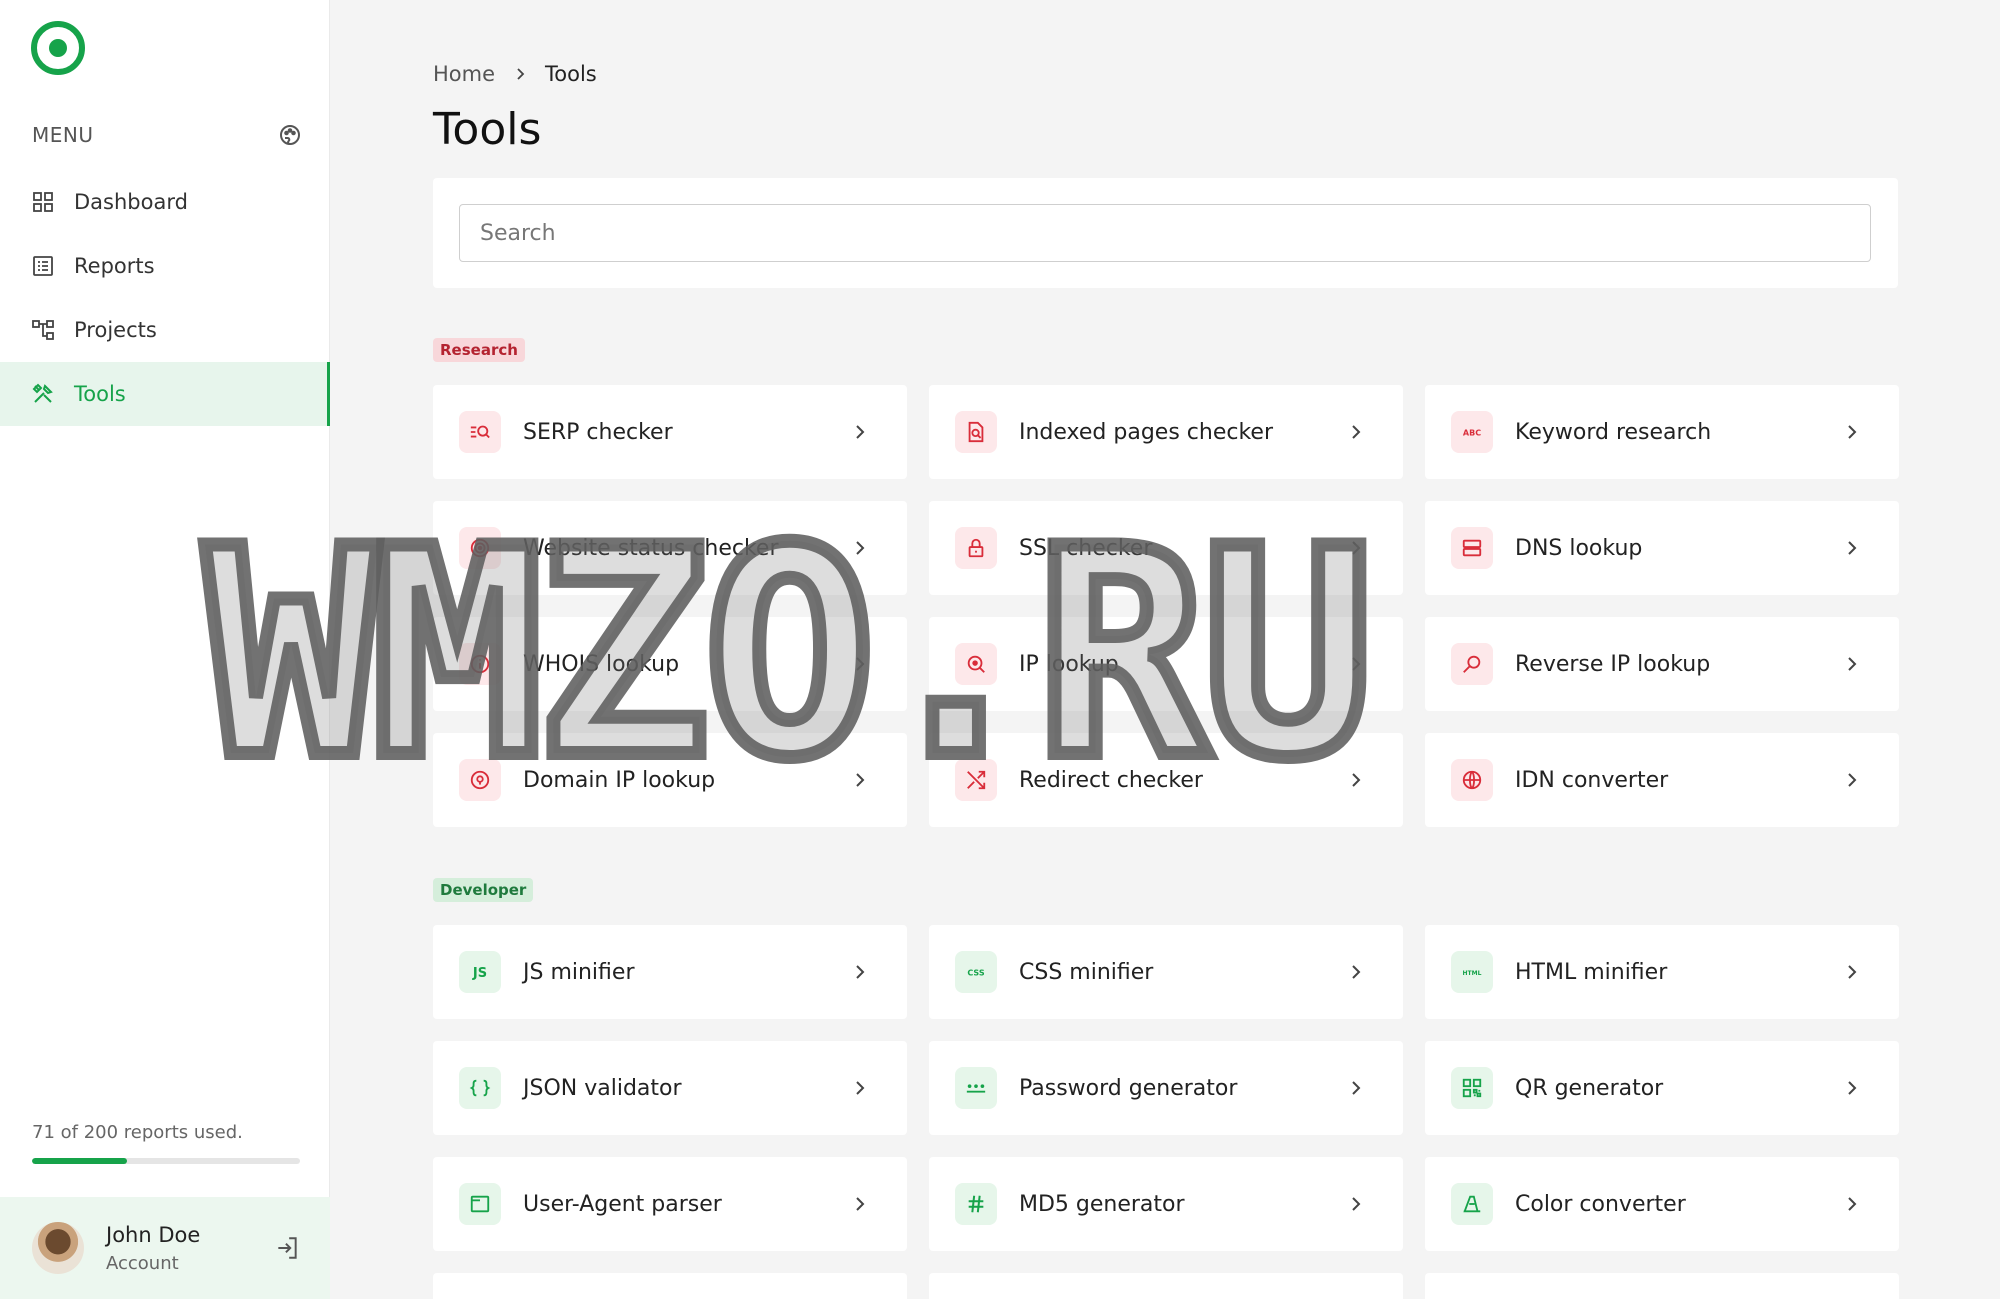  What do you see at coordinates (58, 1248) in the screenshot?
I see `avatar` at bounding box center [58, 1248].